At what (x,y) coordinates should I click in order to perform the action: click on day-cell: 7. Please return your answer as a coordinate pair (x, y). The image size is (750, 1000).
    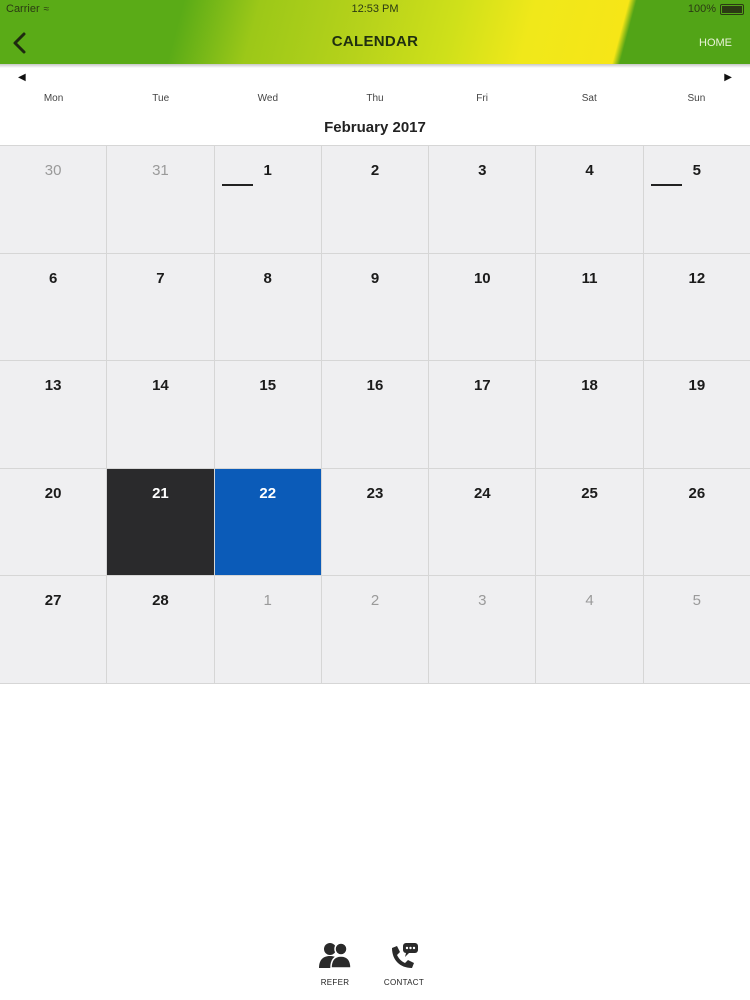
    Looking at the image, I should click on (160, 307).